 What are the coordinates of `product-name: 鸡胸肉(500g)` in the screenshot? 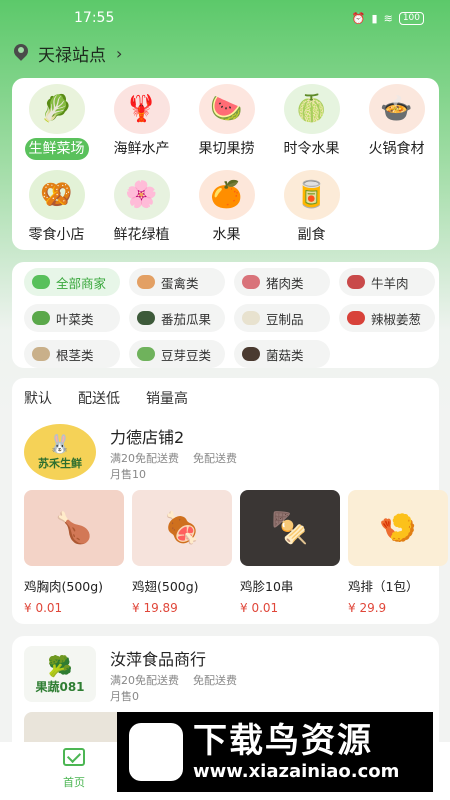 It's located at (64, 586).